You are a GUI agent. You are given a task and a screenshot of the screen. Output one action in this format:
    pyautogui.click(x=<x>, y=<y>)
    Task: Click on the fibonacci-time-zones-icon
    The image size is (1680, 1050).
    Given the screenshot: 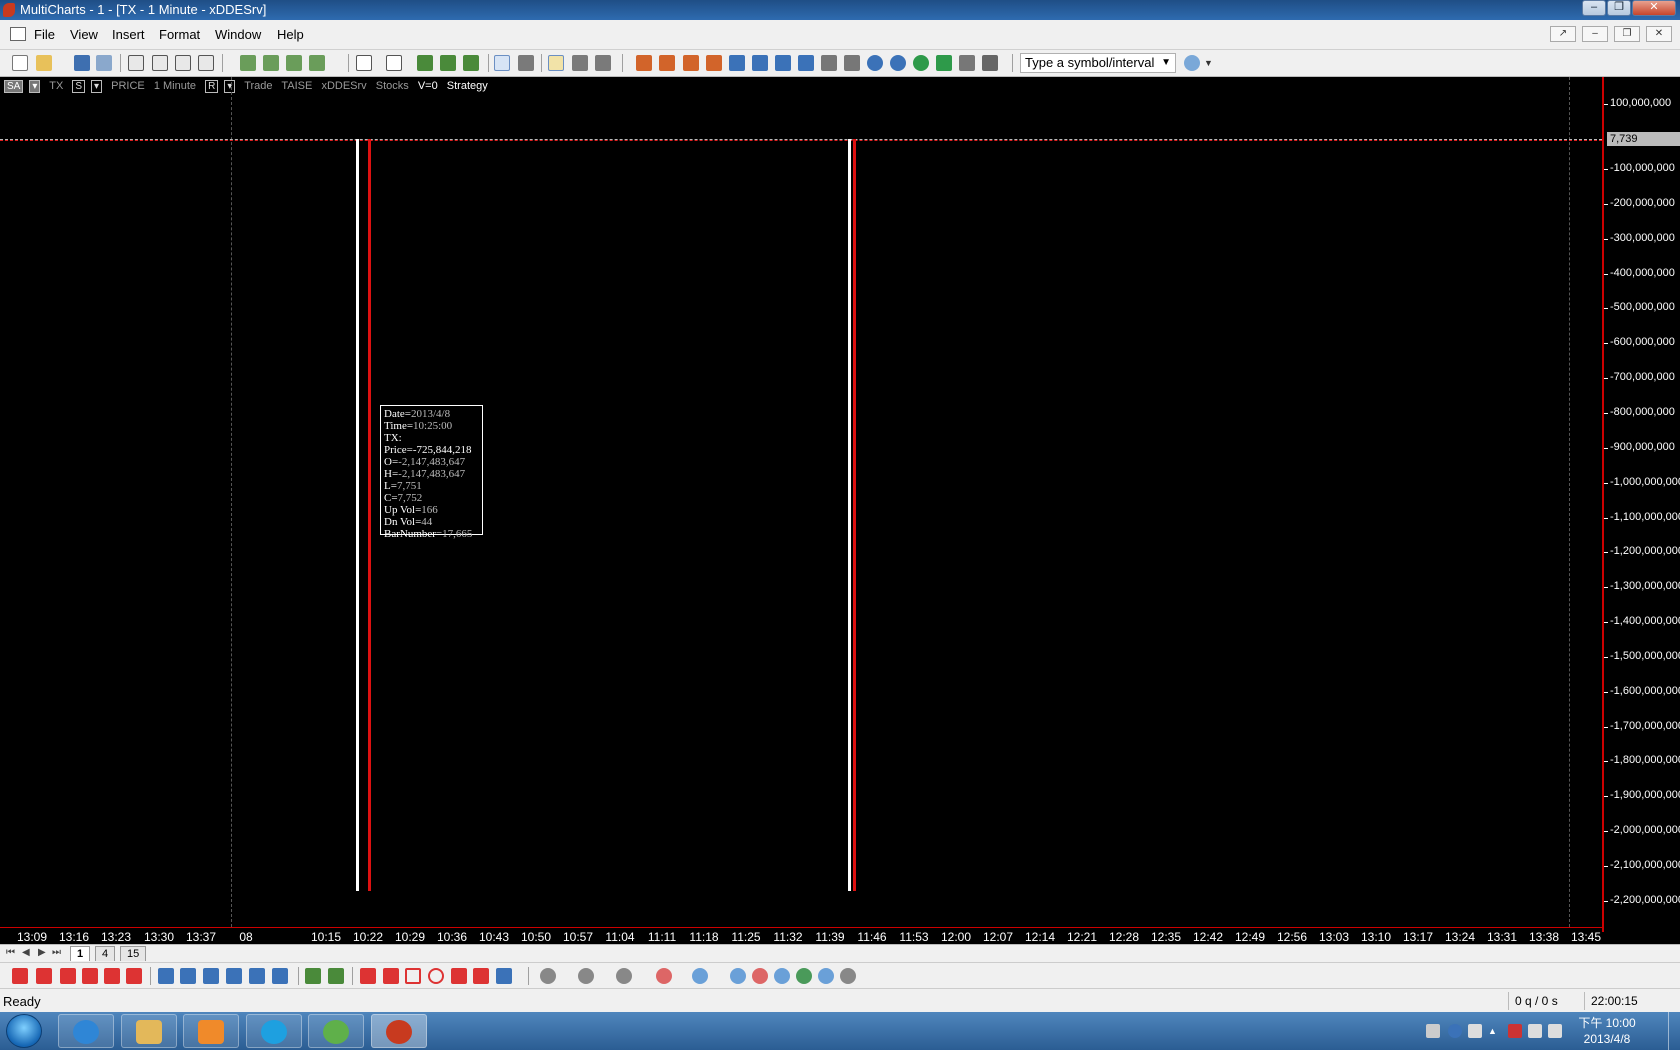 What is the action you would take?
    pyautogui.click(x=257, y=976)
    